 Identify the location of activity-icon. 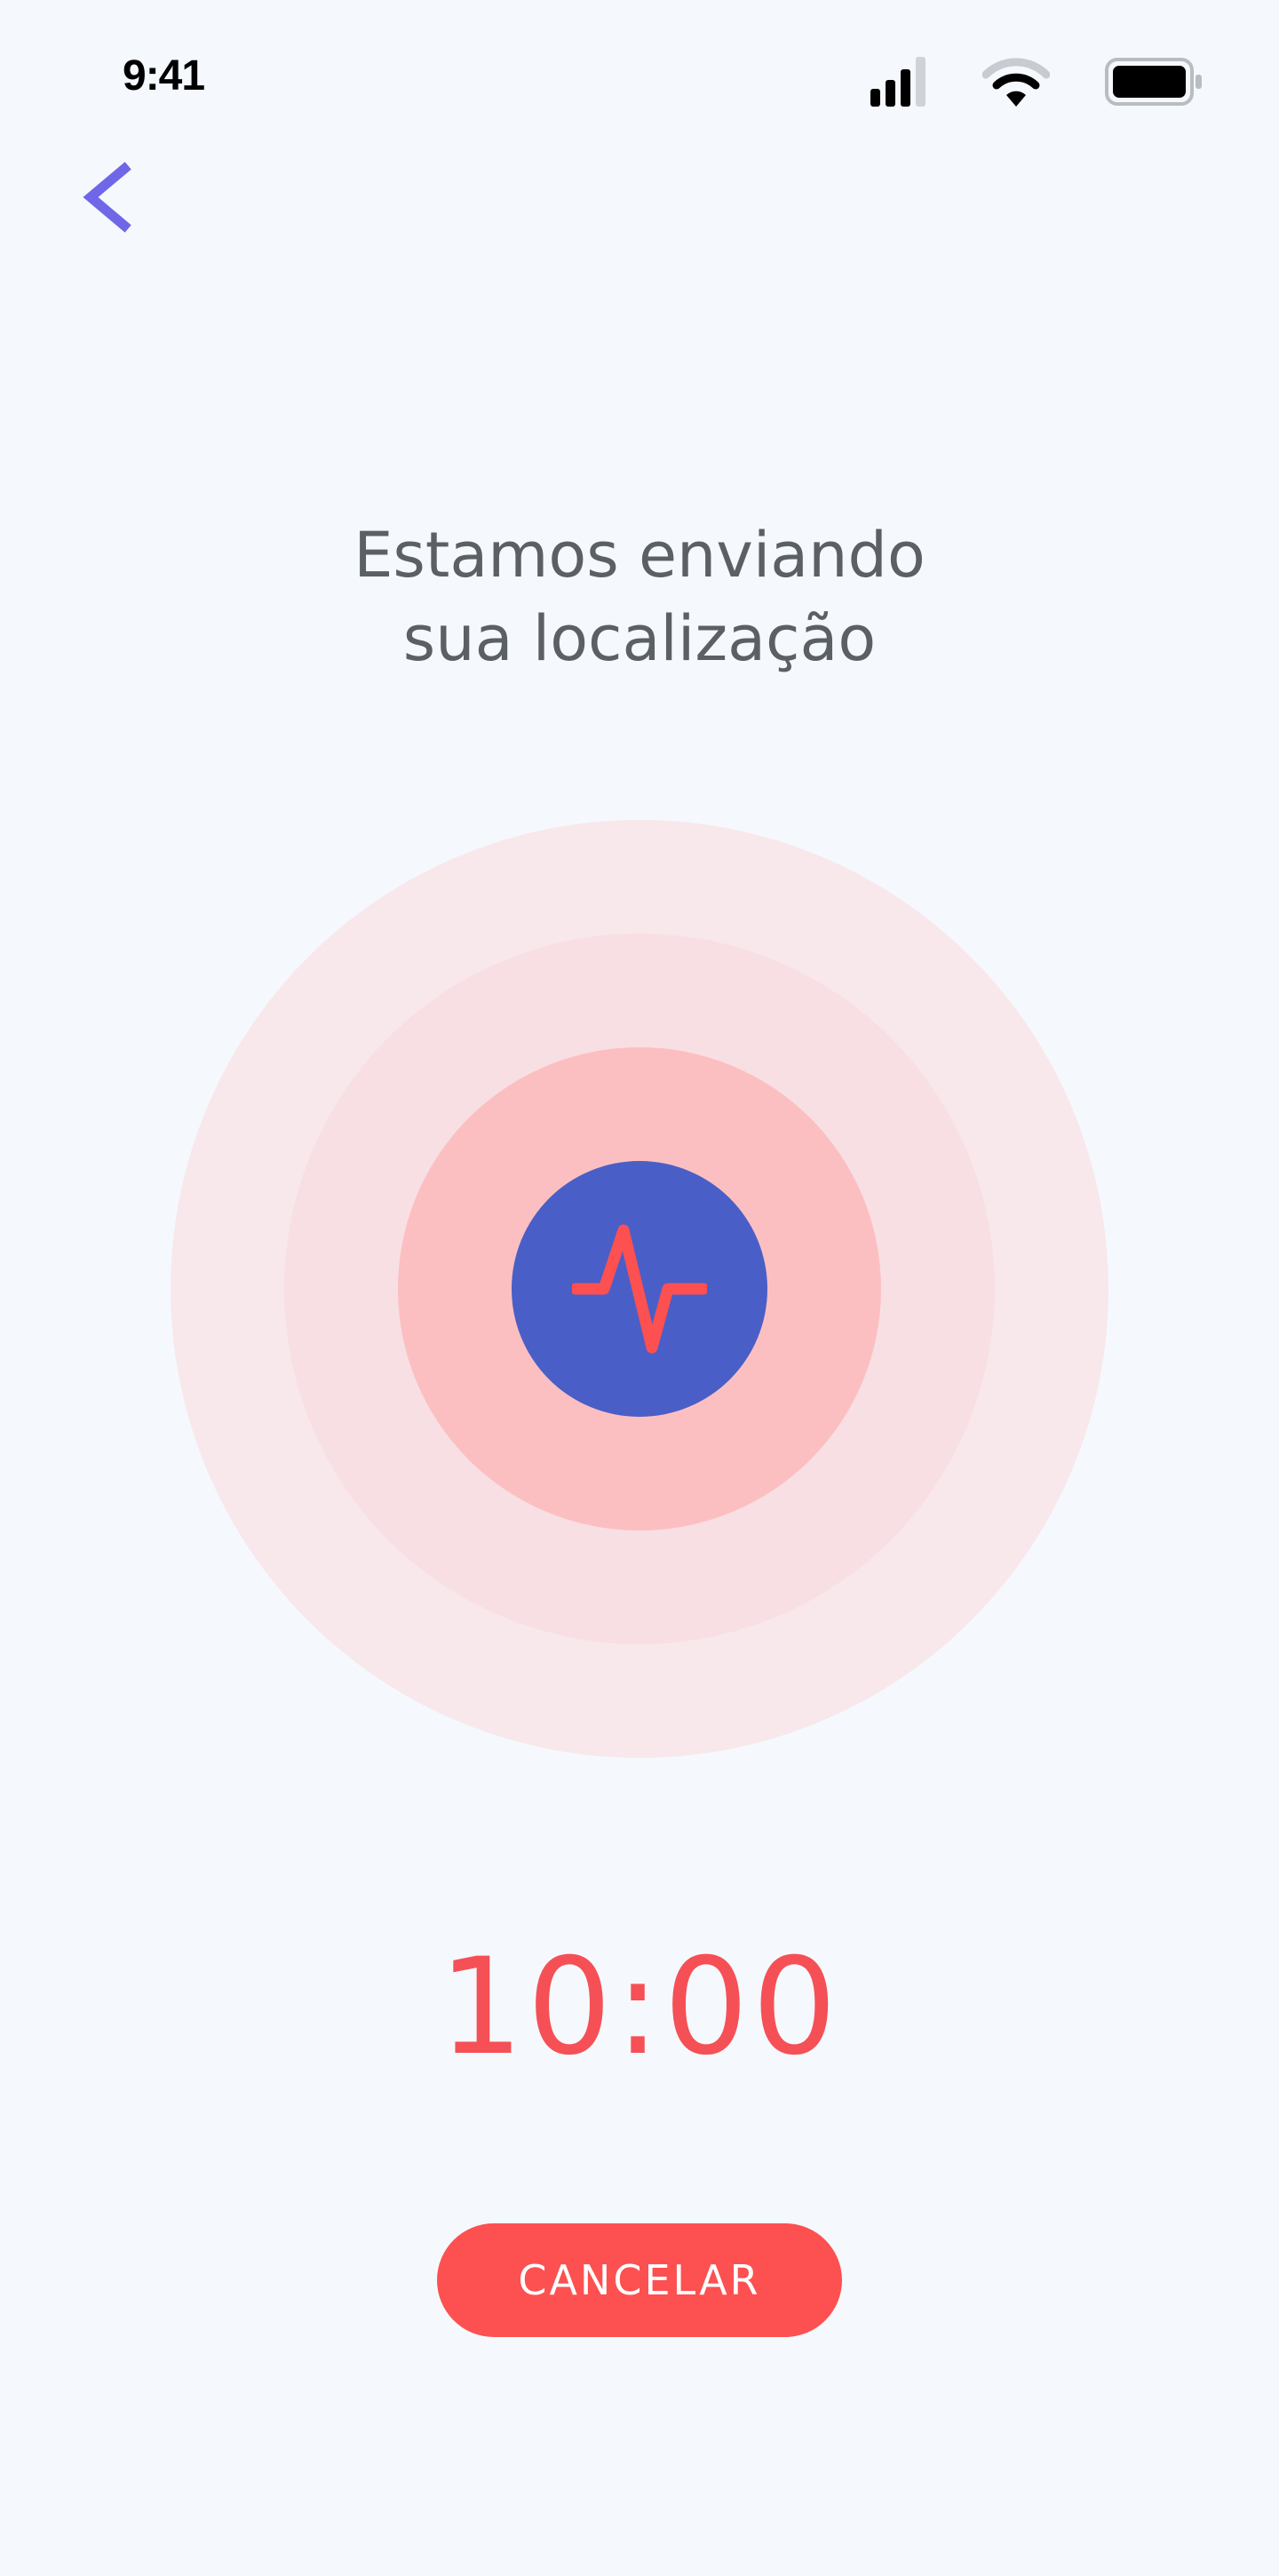
(639, 1289).